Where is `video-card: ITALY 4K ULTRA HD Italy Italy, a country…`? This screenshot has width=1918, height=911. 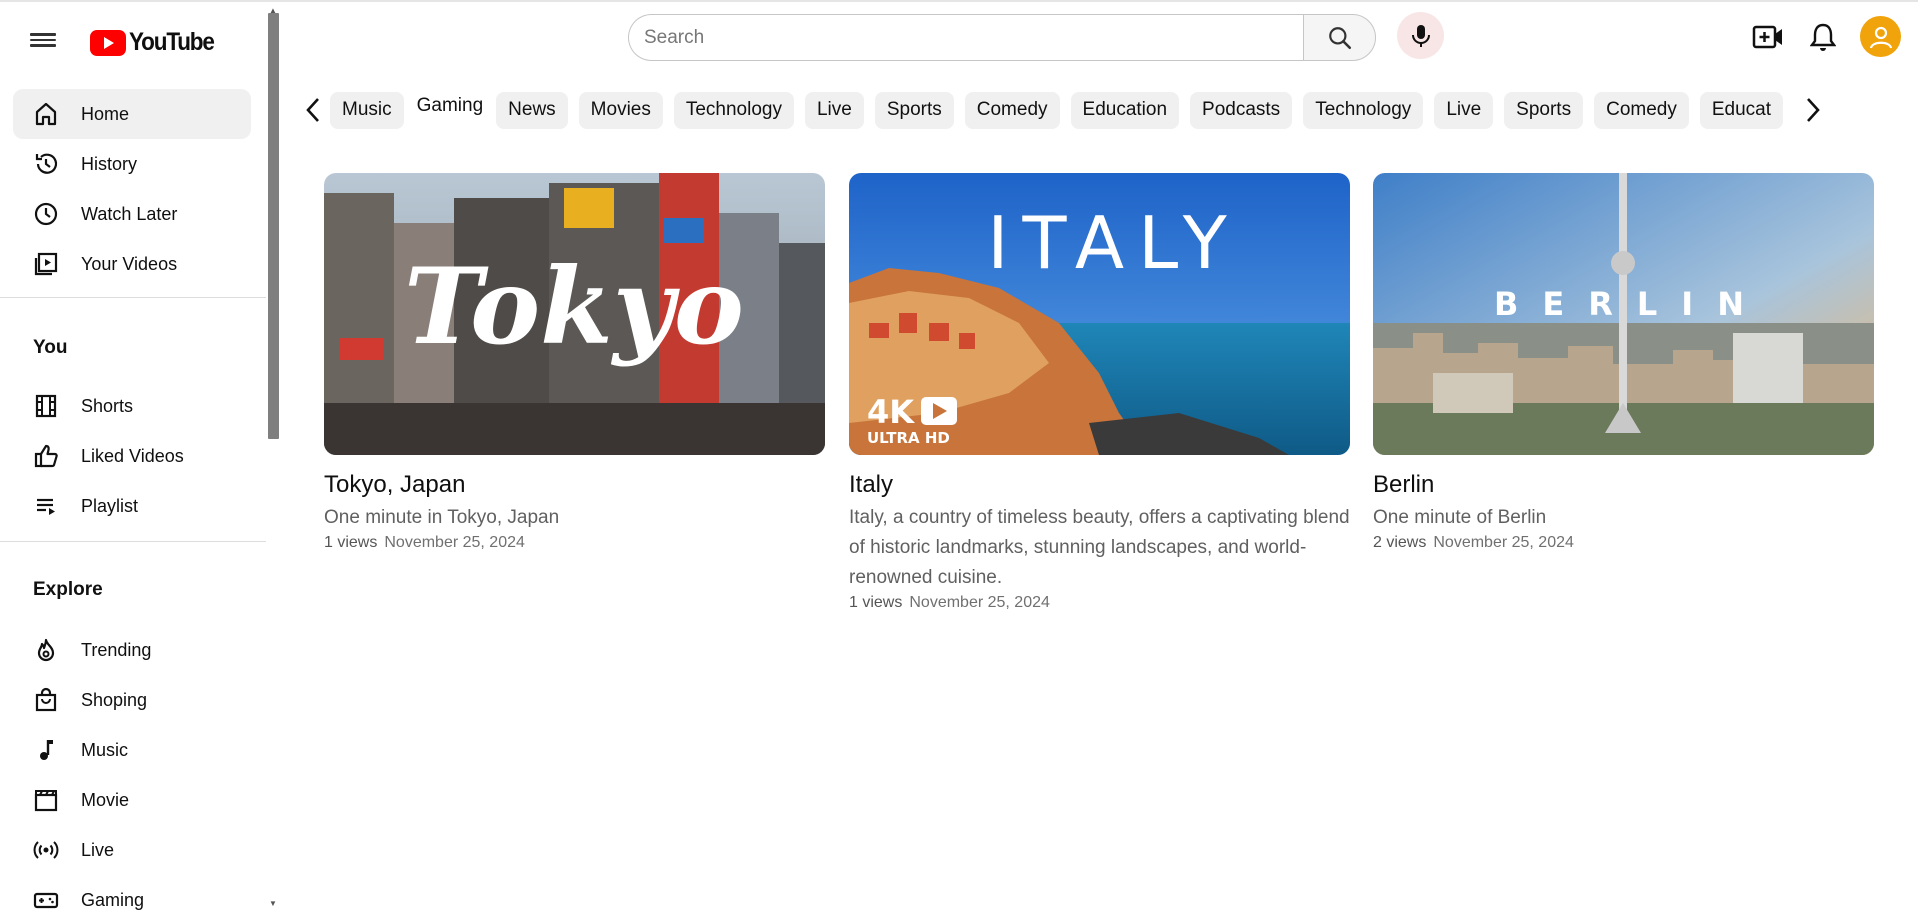
video-card: ITALY 4K ULTRA HD Italy Italy, a country… is located at coordinates (1099, 392).